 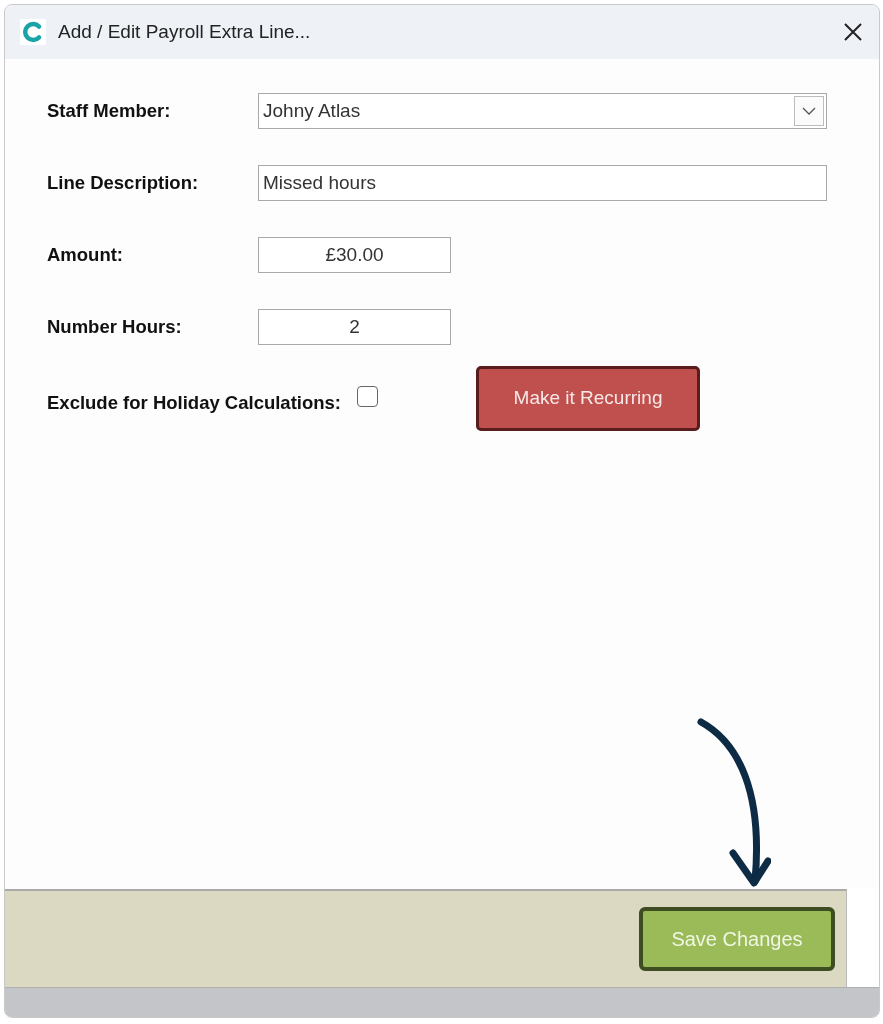 What do you see at coordinates (33, 32) in the screenshot?
I see `logo-icon` at bounding box center [33, 32].